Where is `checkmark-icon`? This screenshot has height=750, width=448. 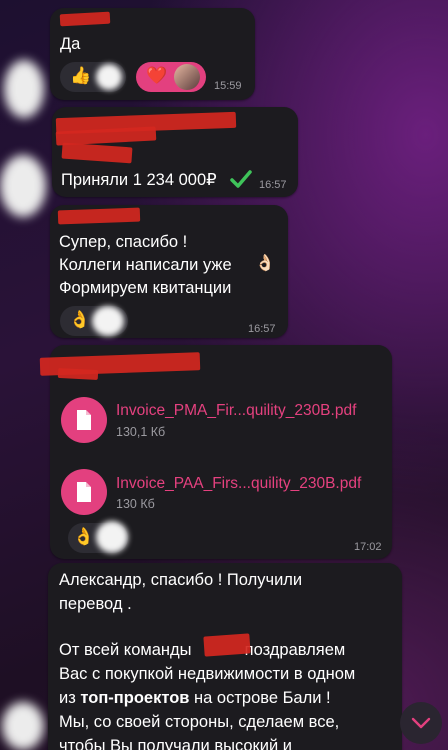 checkmark-icon is located at coordinates (241, 179).